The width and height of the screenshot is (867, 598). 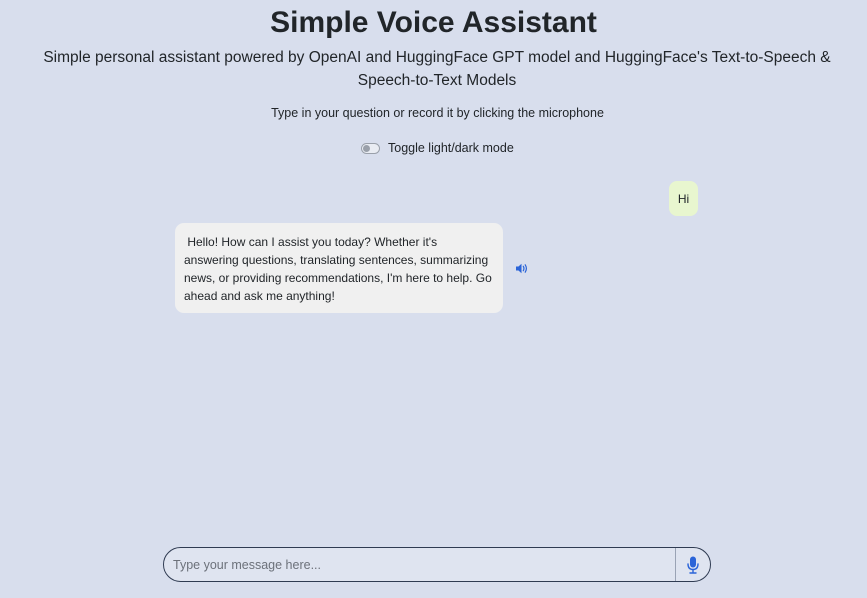 What do you see at coordinates (451, 148) in the screenshot?
I see `theme-toggle-label: Toggle light/dark mode` at bounding box center [451, 148].